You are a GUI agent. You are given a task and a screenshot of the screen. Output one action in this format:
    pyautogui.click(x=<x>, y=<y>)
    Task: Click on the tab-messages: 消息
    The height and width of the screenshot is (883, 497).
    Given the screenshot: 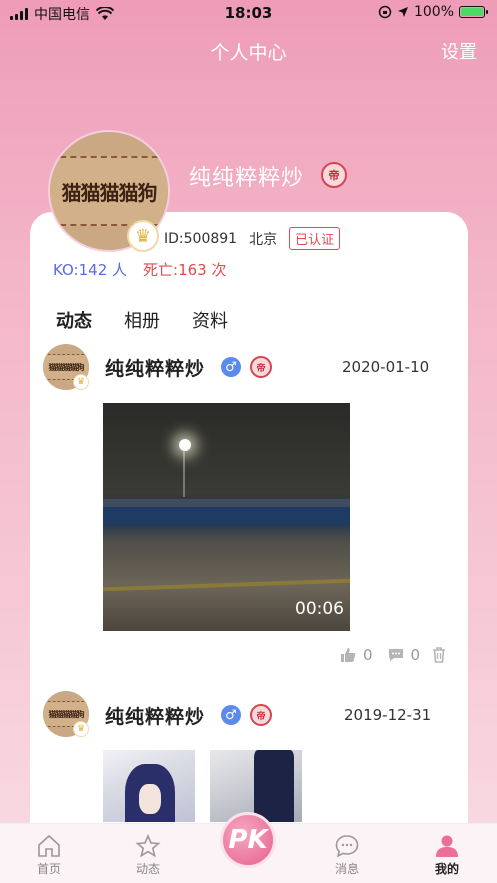 What is the action you would take?
    pyautogui.click(x=347, y=855)
    